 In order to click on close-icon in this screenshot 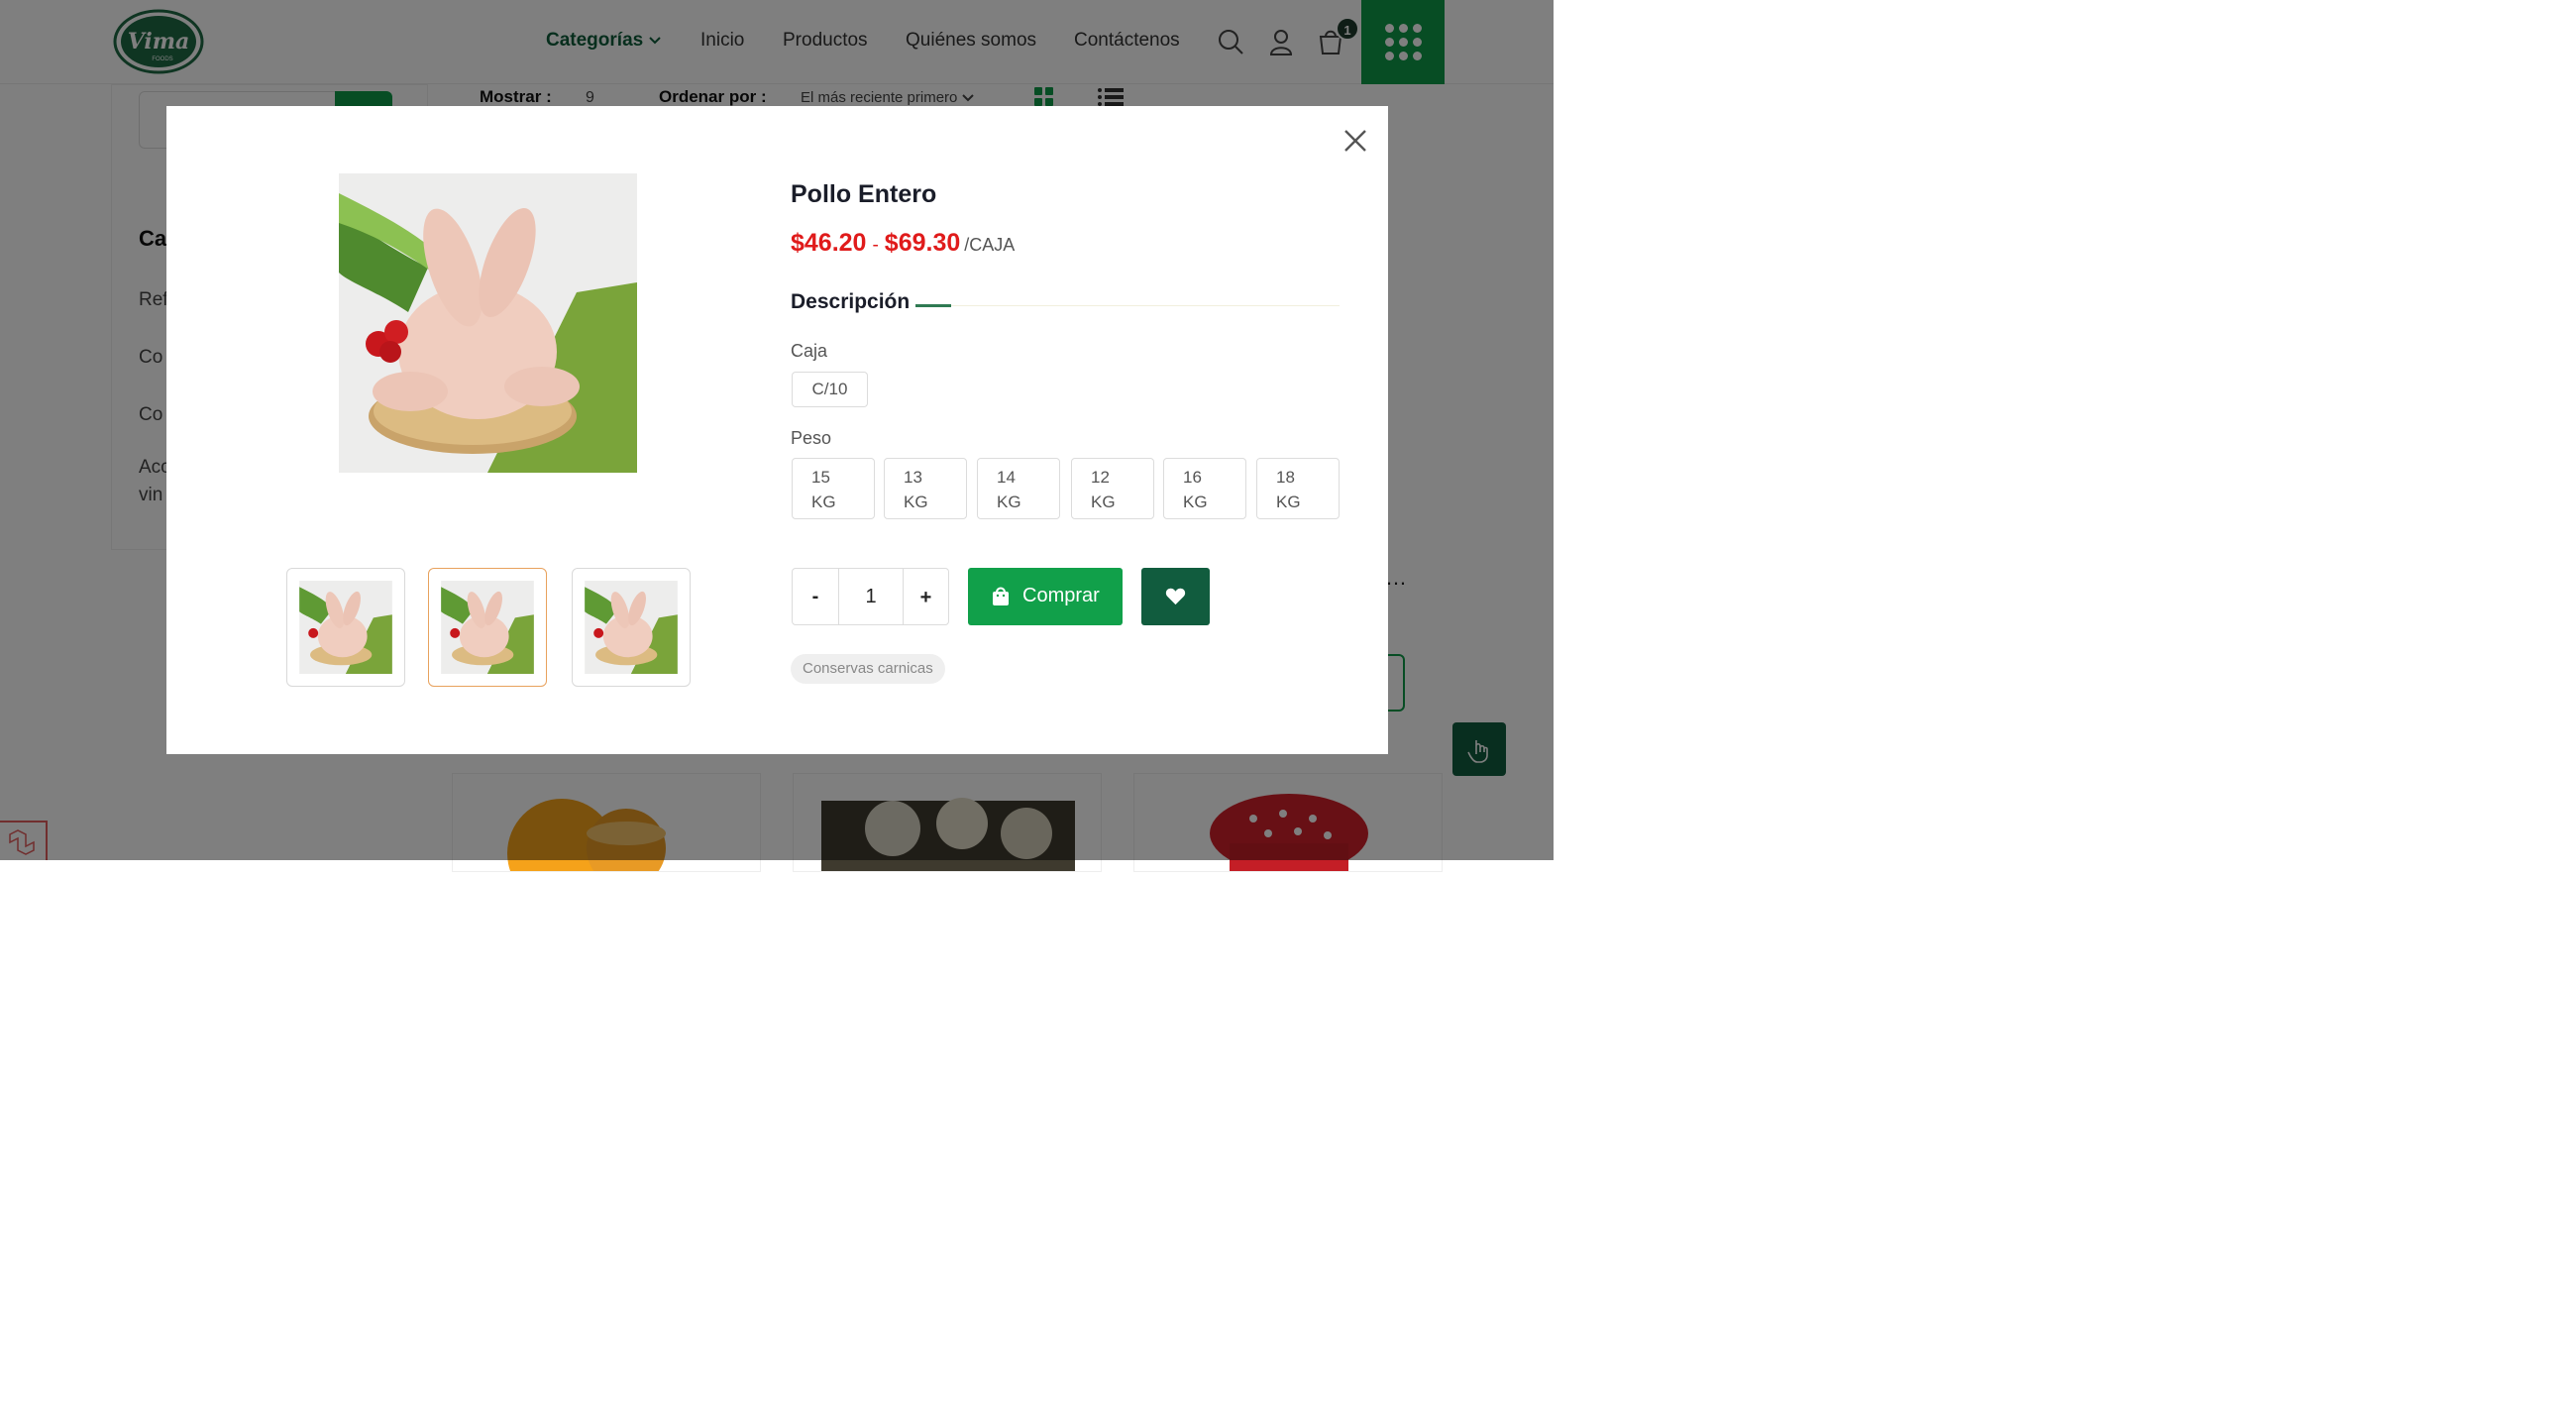, I will do `click(1355, 141)`.